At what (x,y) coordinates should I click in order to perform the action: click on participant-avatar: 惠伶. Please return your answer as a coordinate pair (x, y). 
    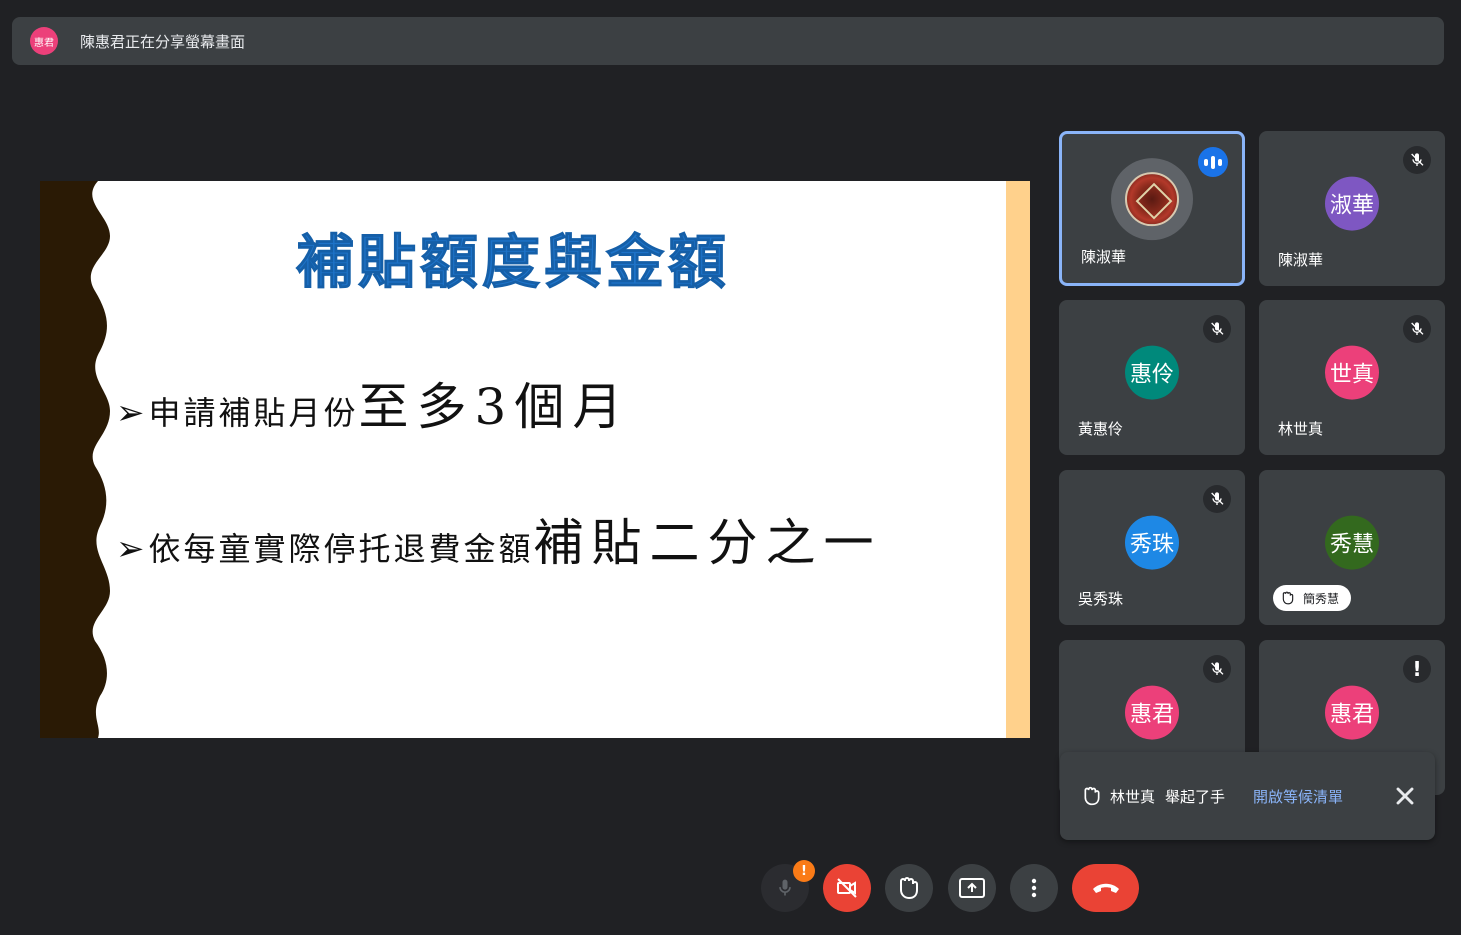
    Looking at the image, I should click on (1152, 372).